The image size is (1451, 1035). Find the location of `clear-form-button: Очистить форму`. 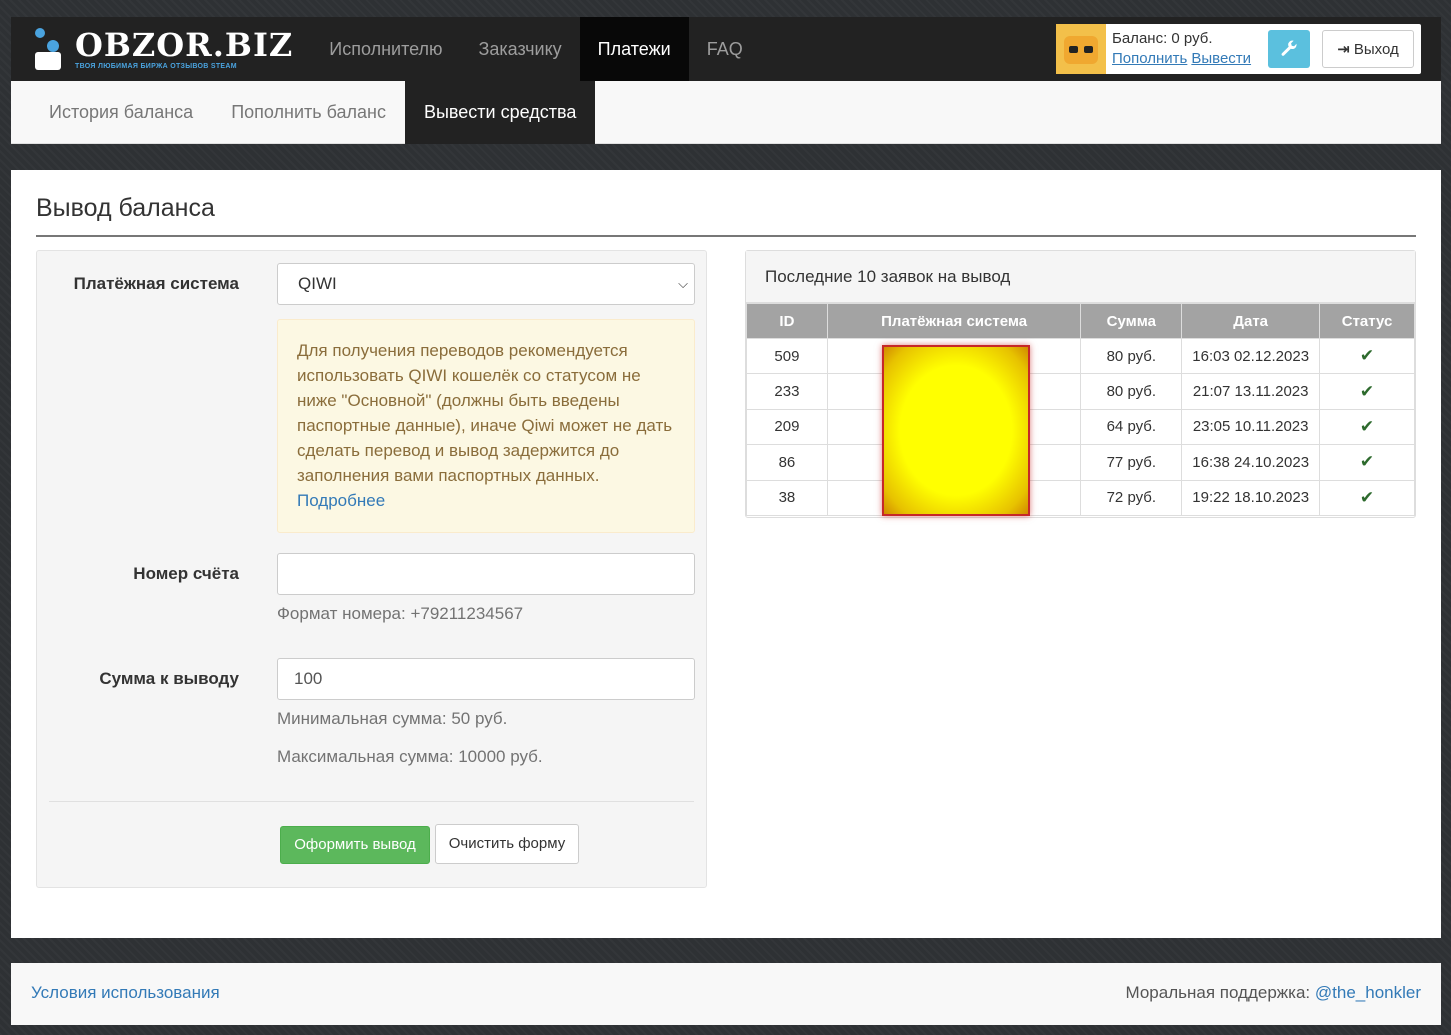

clear-form-button: Очистить форму is located at coordinates (507, 844).